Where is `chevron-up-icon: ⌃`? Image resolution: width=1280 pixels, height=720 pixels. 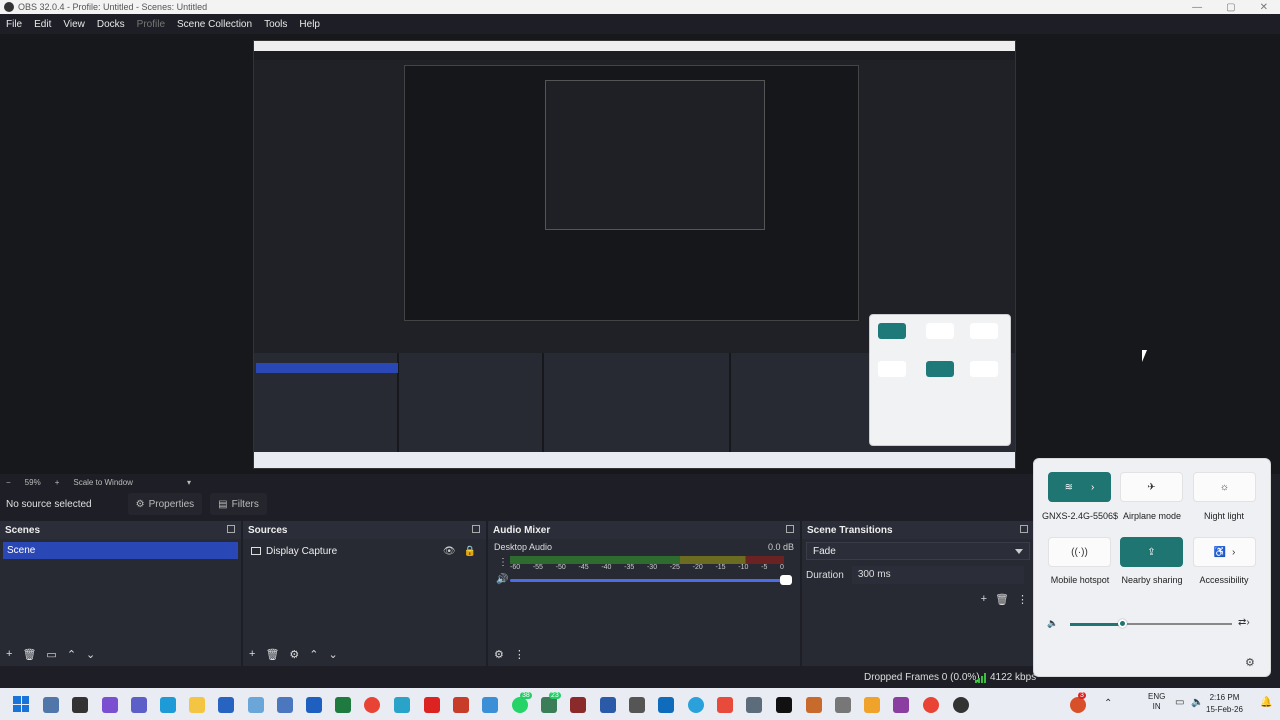
chevron-up-icon: ⌃ is located at coordinates (1108, 703).